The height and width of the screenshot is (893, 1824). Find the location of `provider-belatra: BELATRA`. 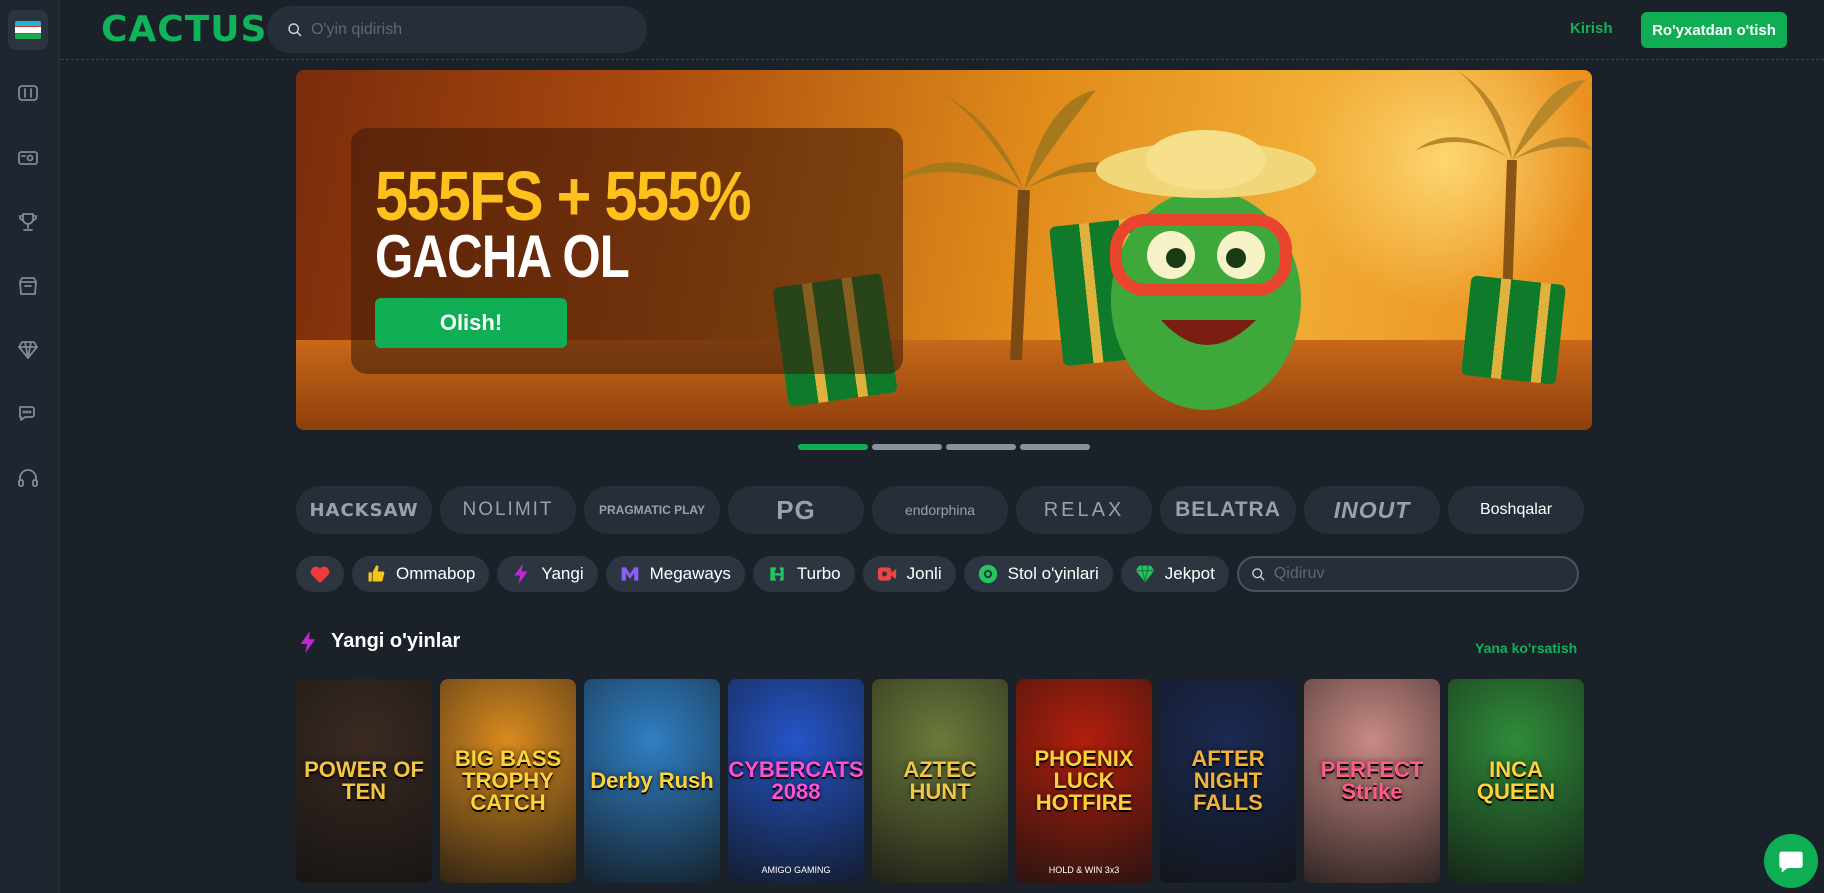

provider-belatra: BELATRA is located at coordinates (1228, 510).